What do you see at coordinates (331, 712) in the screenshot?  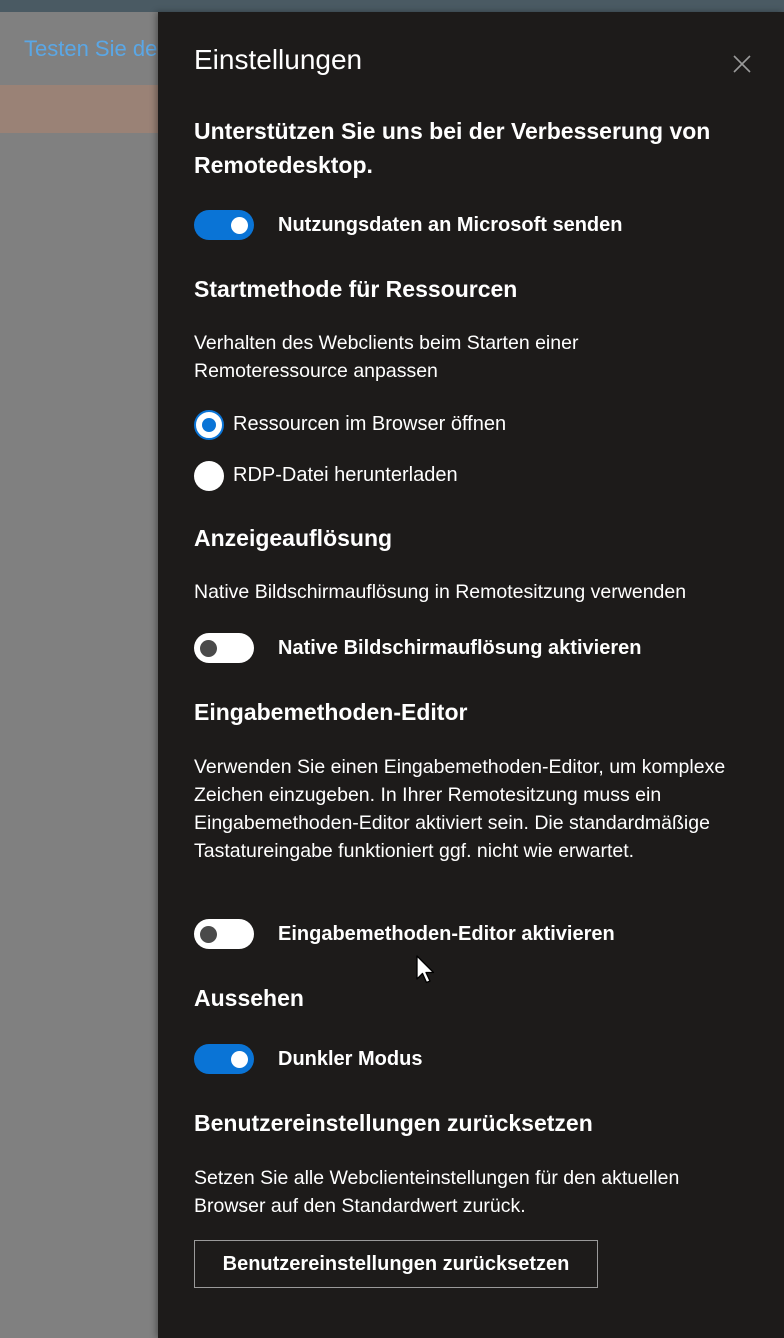 I see `ime-heading: Eingabemethoden-Editor` at bounding box center [331, 712].